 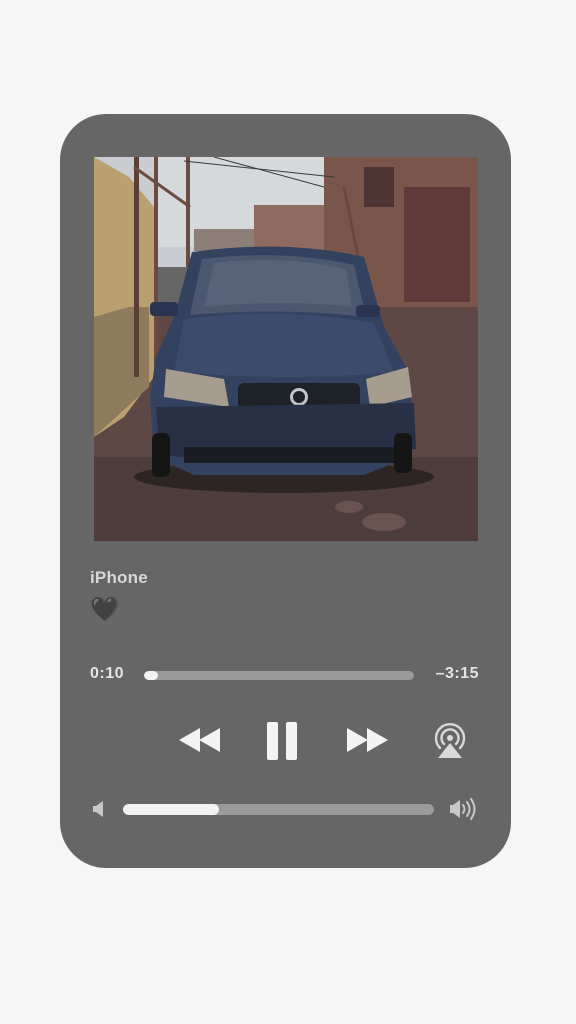 What do you see at coordinates (464, 811) in the screenshot?
I see `volume-max-icon` at bounding box center [464, 811].